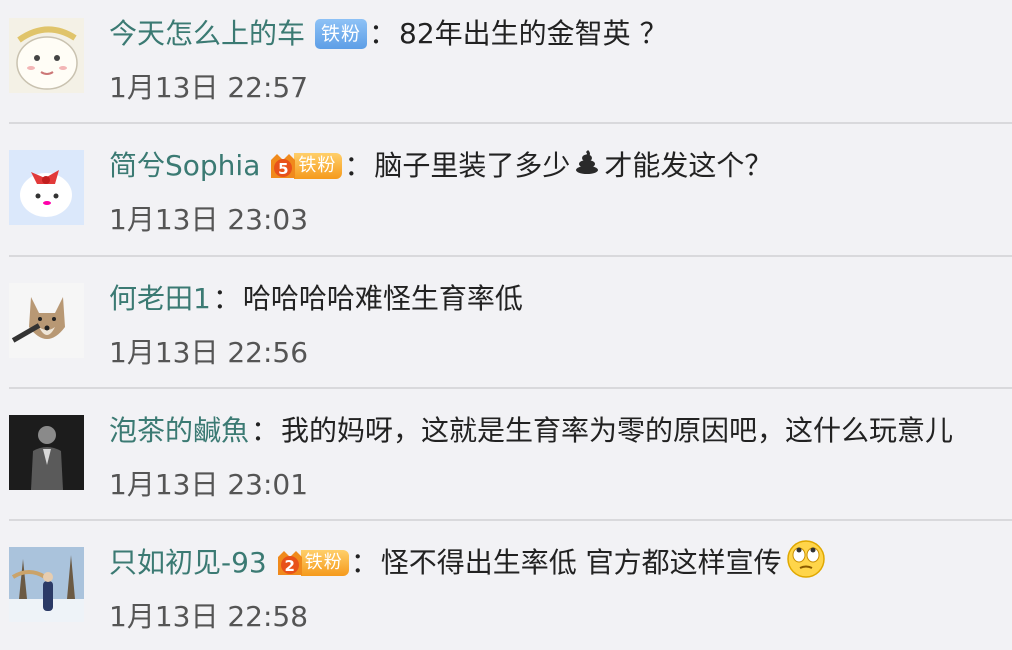 This screenshot has width=1012, height=650. I want to click on fan-badge: 2 铁粉, so click(312, 563).